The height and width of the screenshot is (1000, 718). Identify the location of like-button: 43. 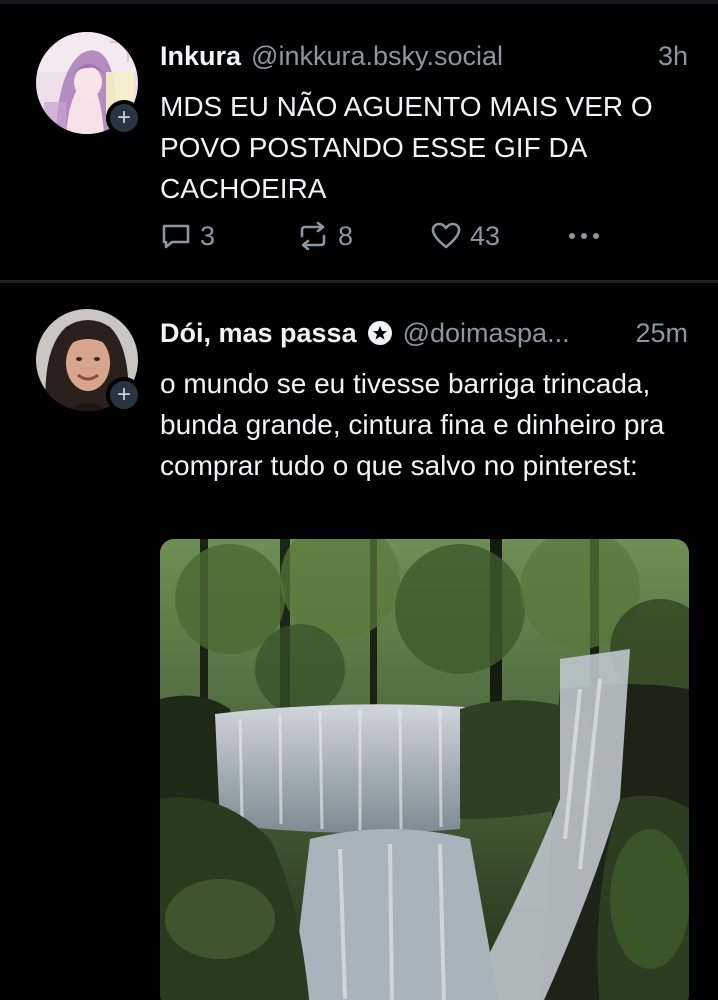
(465, 236).